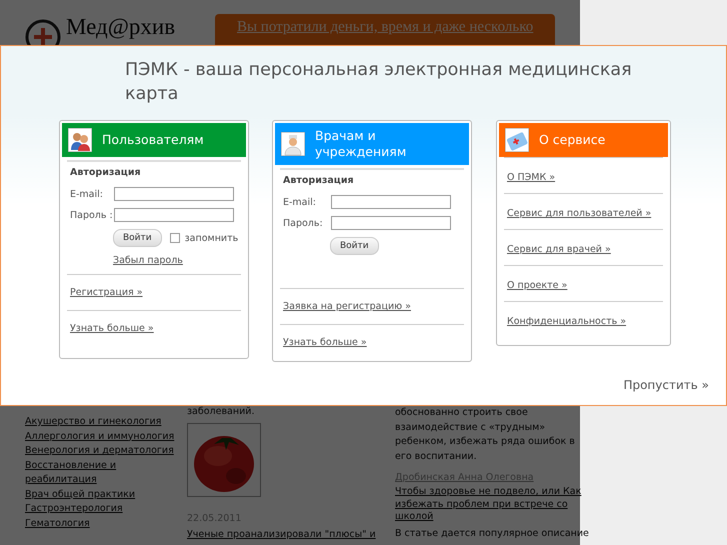 The image size is (727, 545). Describe the element at coordinates (293, 144) in the screenshot. I see `doctor-icon` at that location.